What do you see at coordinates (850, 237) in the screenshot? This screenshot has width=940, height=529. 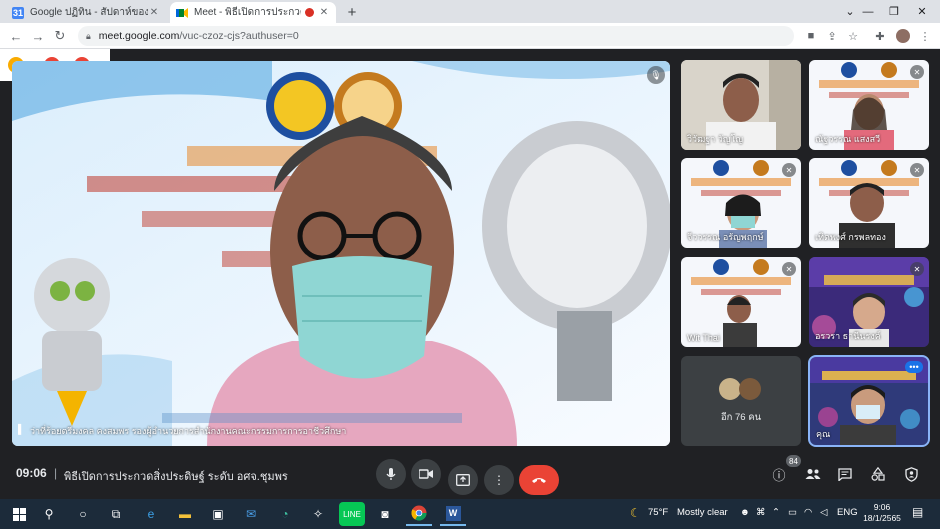 I see `participant-name: เทิดพงศ์ กรพลทอง` at bounding box center [850, 237].